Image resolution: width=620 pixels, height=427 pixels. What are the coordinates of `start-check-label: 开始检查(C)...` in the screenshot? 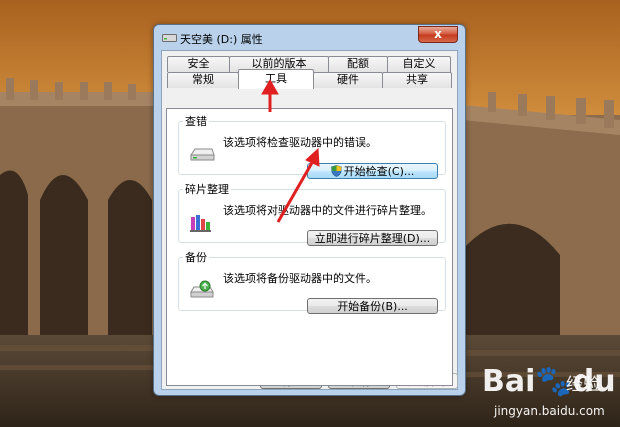 It's located at (379, 171).